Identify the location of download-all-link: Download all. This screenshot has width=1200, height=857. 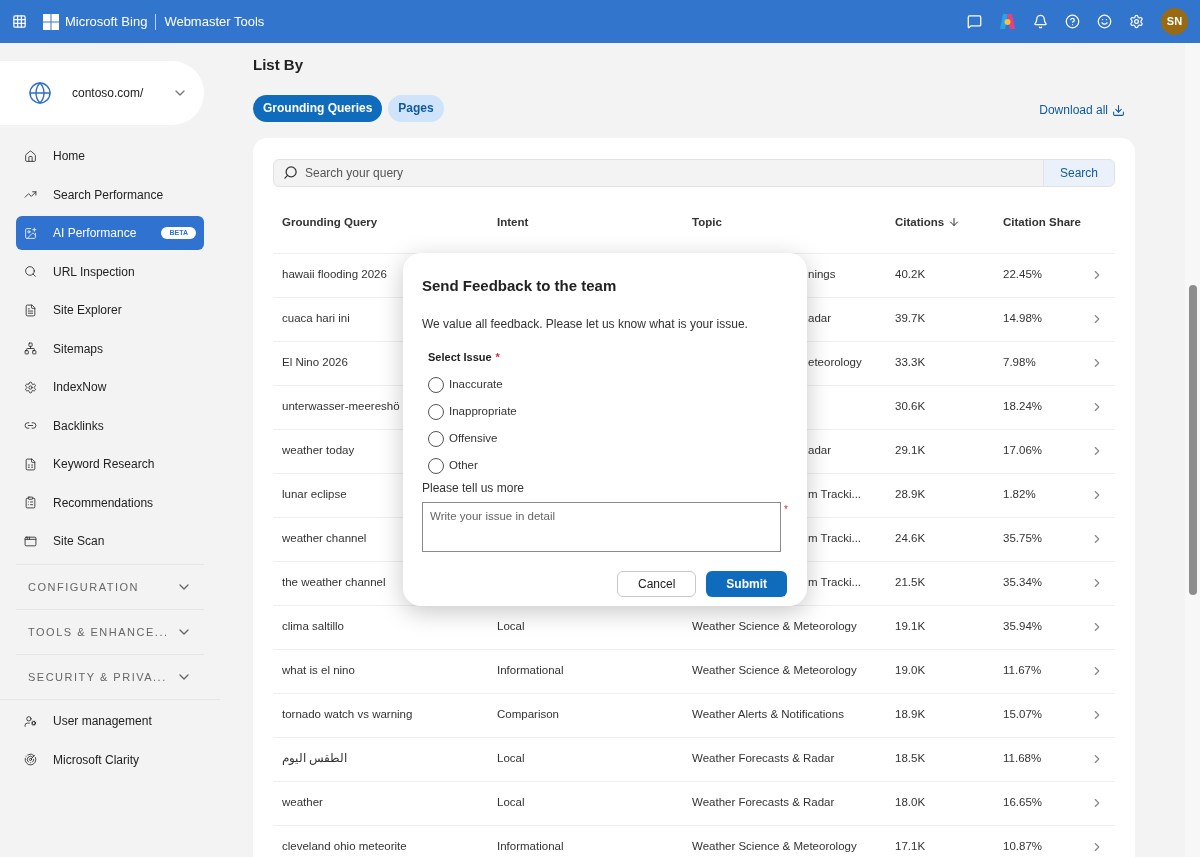
(1082, 110).